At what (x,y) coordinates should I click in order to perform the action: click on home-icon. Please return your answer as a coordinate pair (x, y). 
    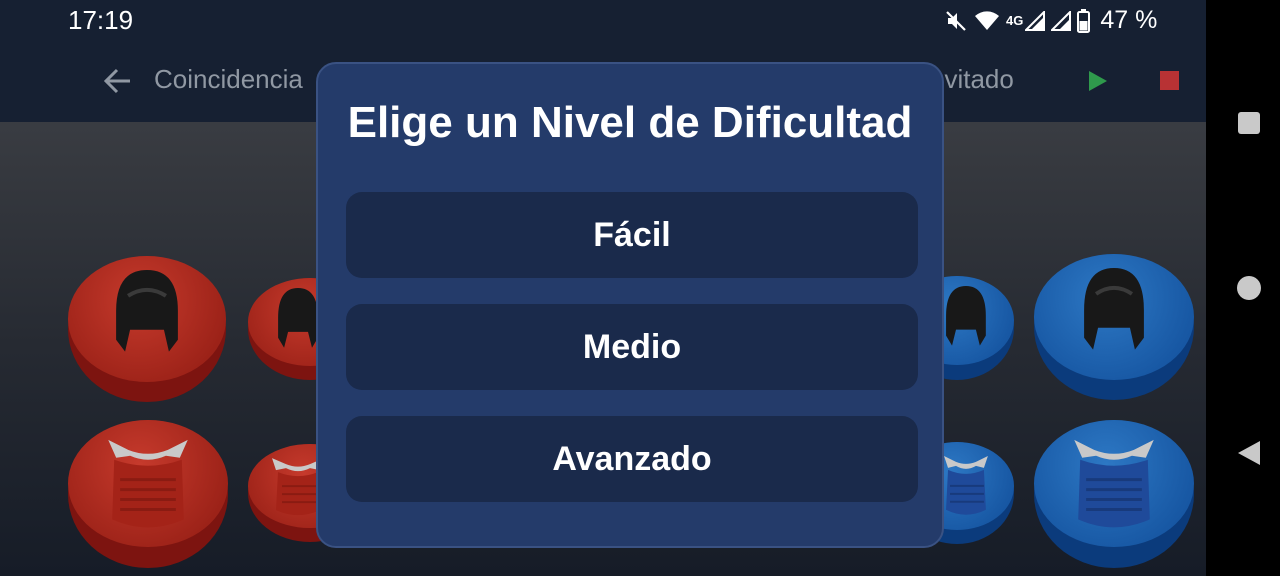
    Looking at the image, I should click on (1249, 288).